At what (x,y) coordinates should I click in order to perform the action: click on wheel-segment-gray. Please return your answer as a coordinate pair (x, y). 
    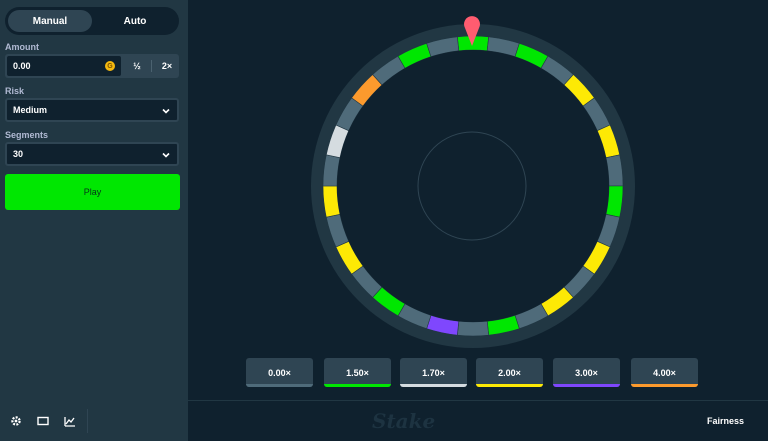
    Looking at the image, I should click on (473, 328).